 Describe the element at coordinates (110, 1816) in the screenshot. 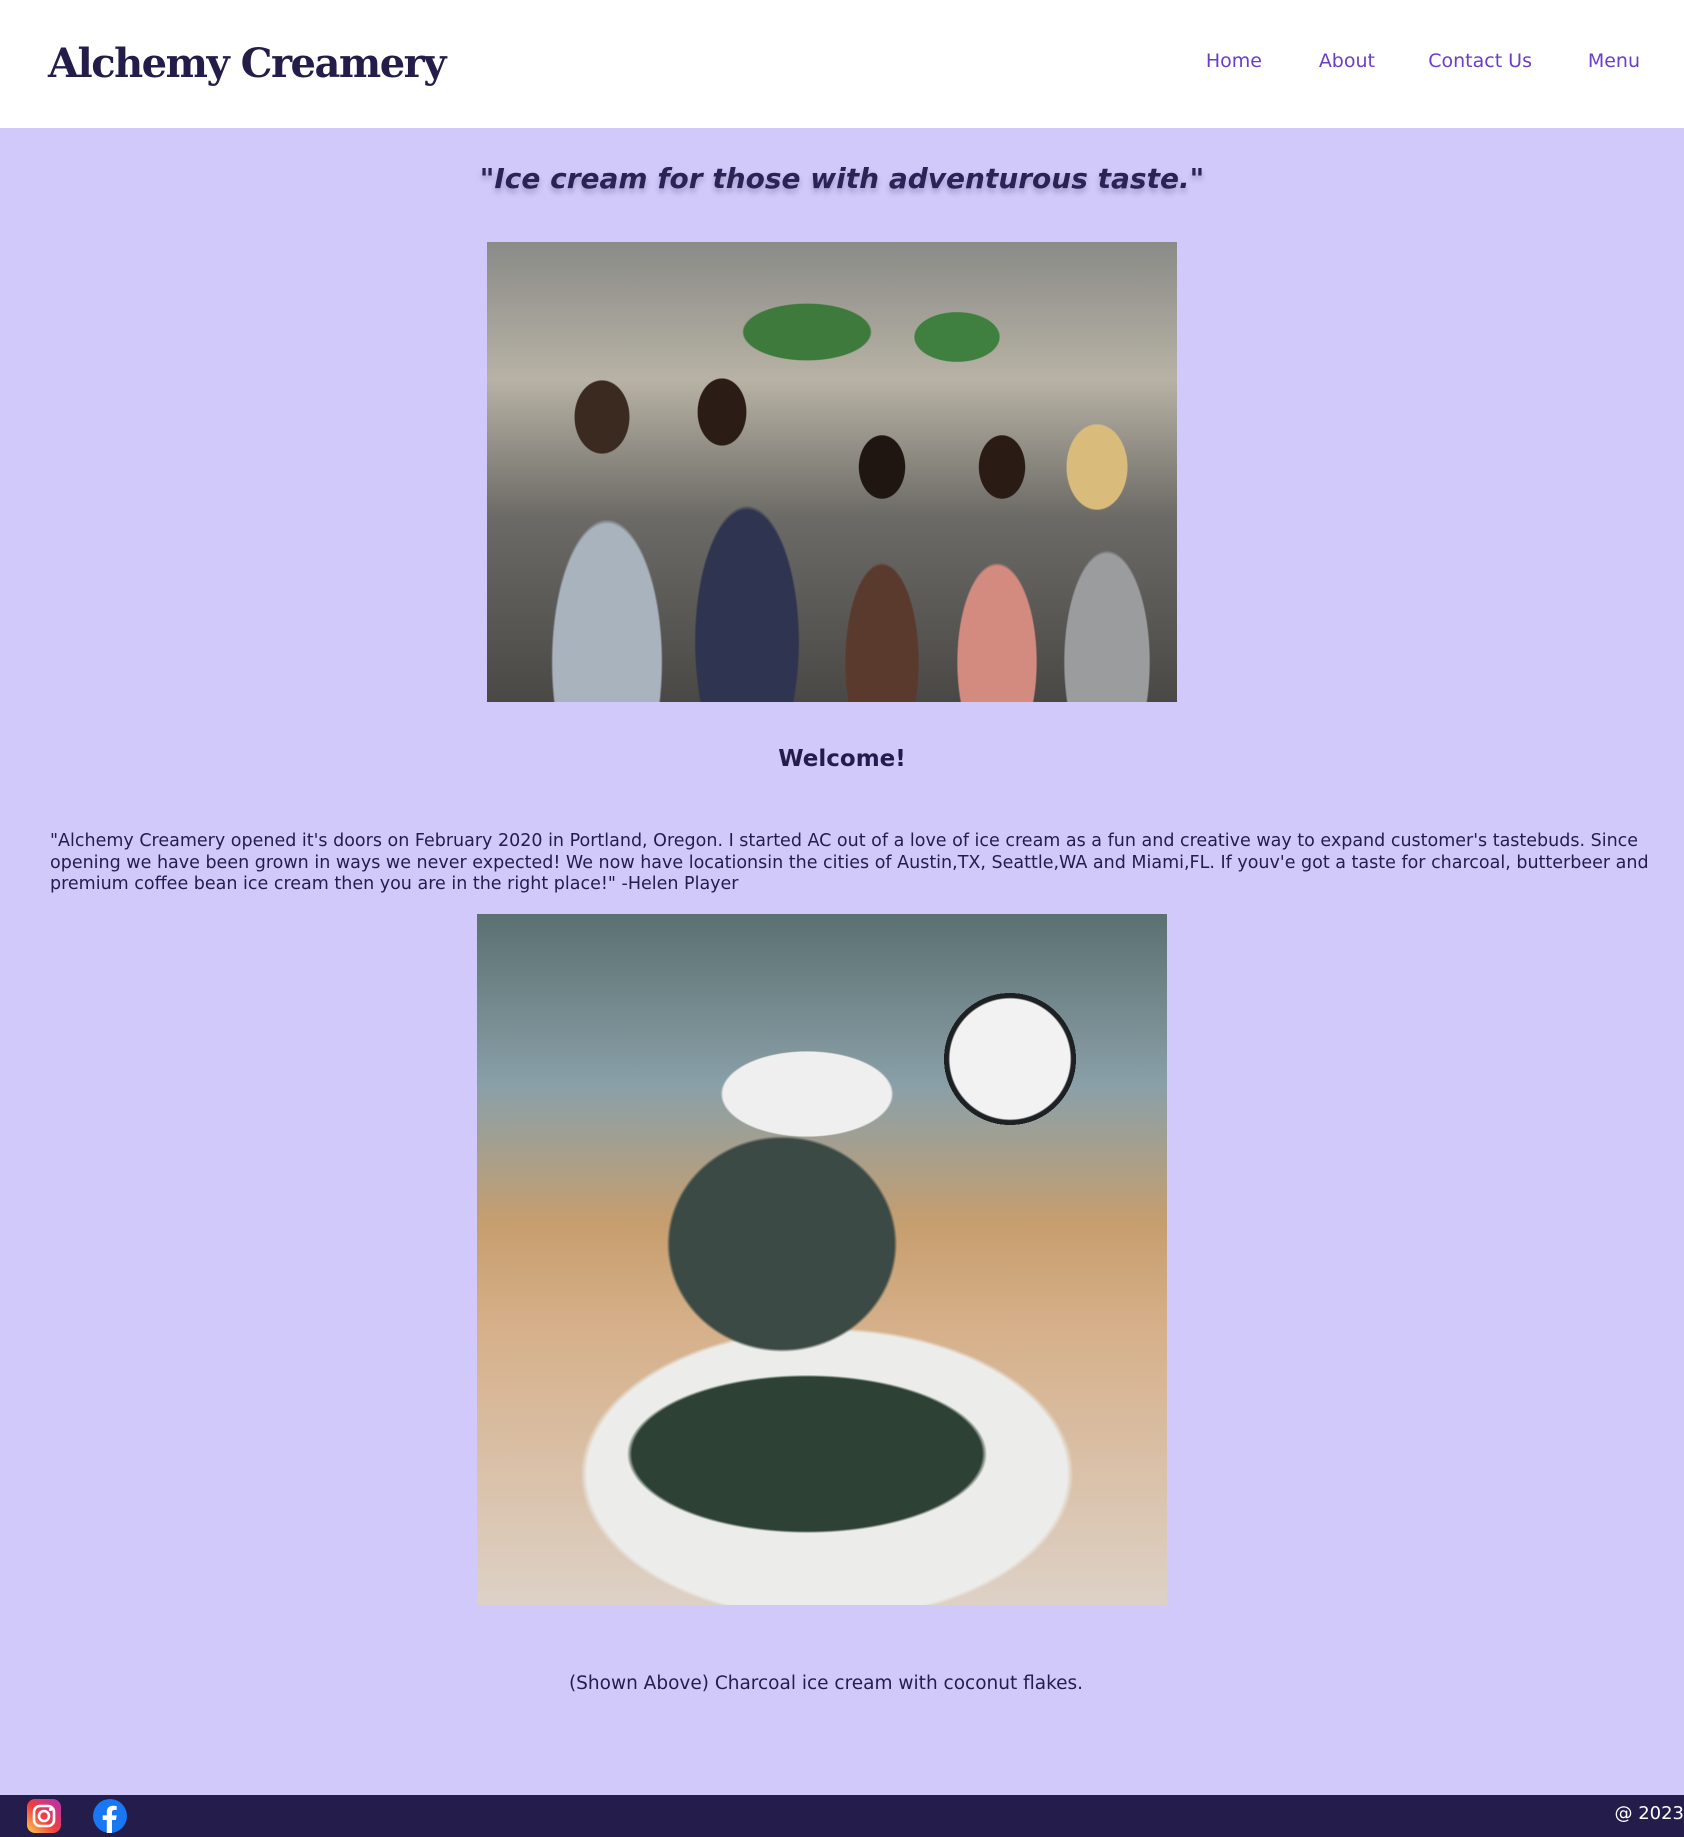

I see `facebook-icon` at that location.